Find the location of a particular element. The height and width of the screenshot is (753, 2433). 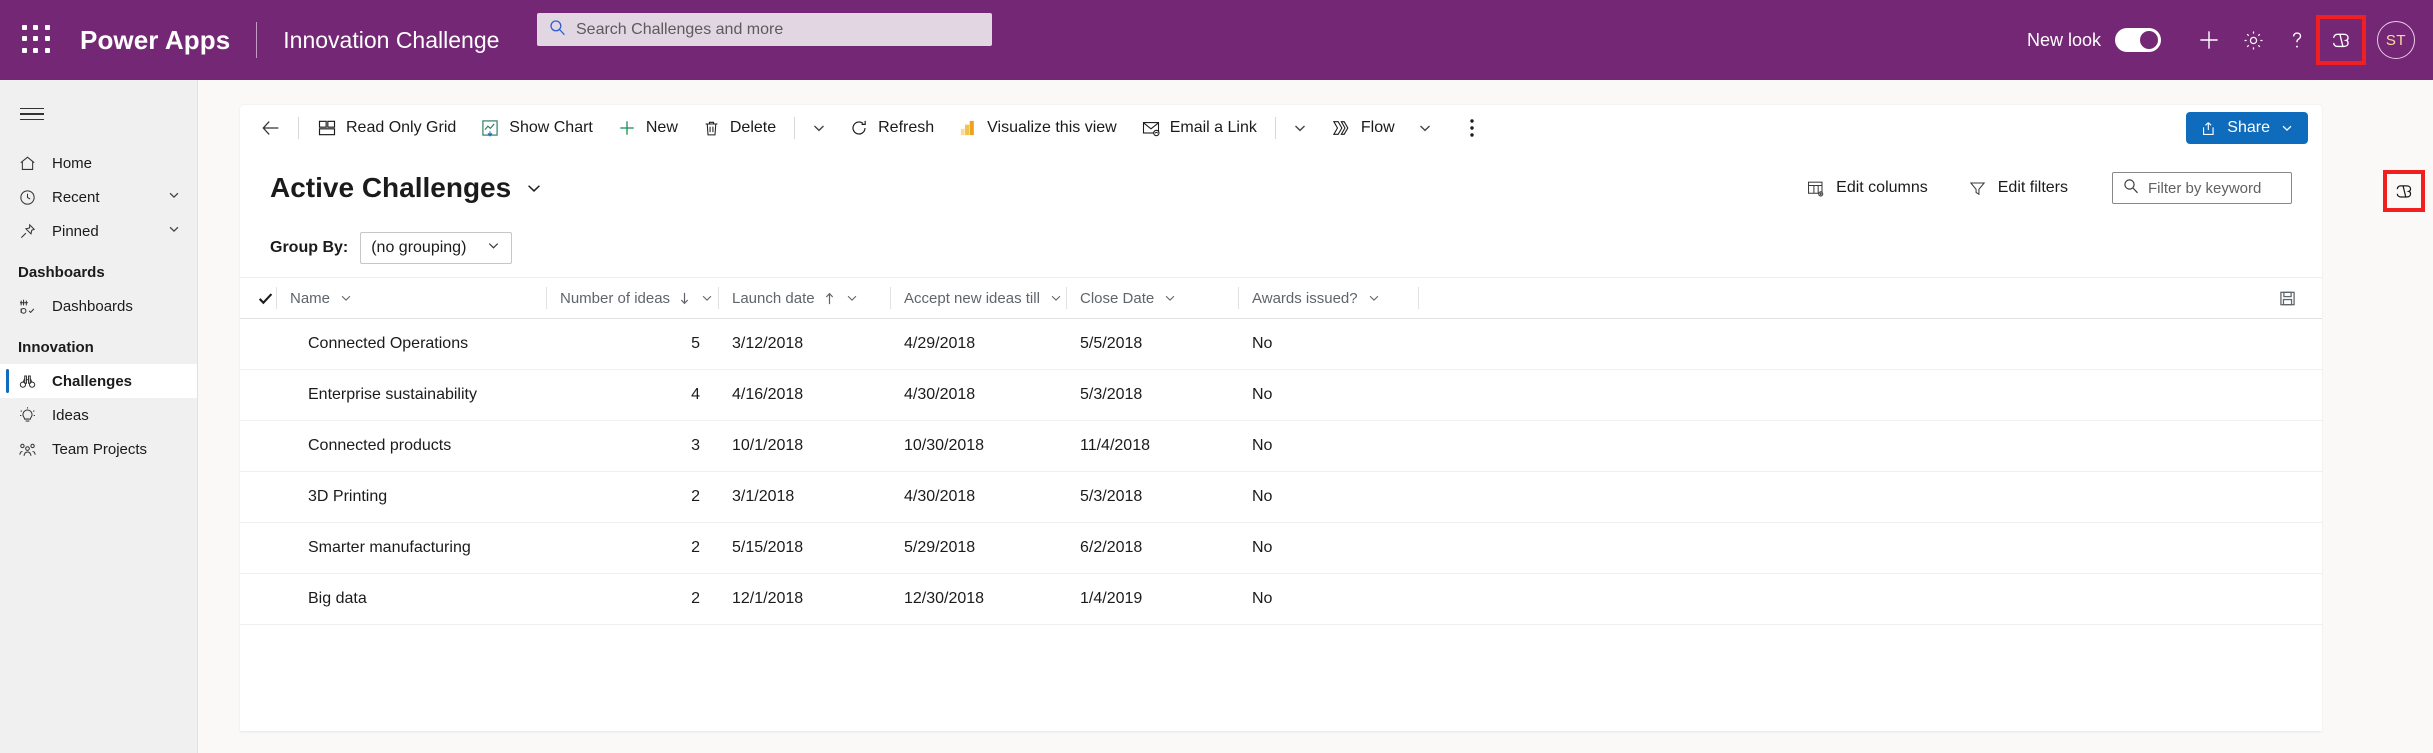

settings-gear-icon is located at coordinates (2253, 40).